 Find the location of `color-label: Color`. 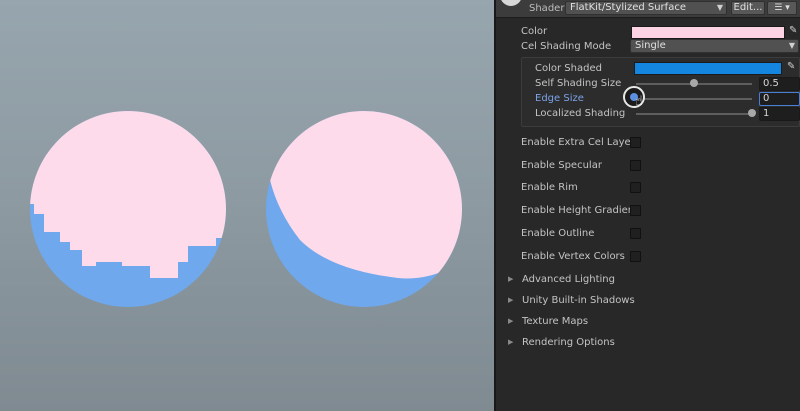

color-label: Color is located at coordinates (534, 31).